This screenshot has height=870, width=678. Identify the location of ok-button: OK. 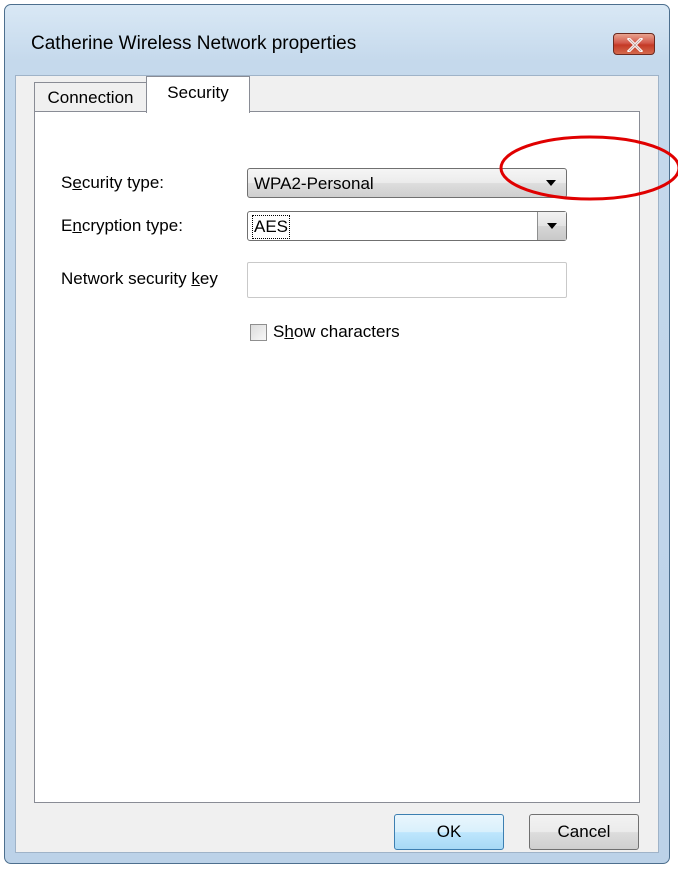
(449, 832).